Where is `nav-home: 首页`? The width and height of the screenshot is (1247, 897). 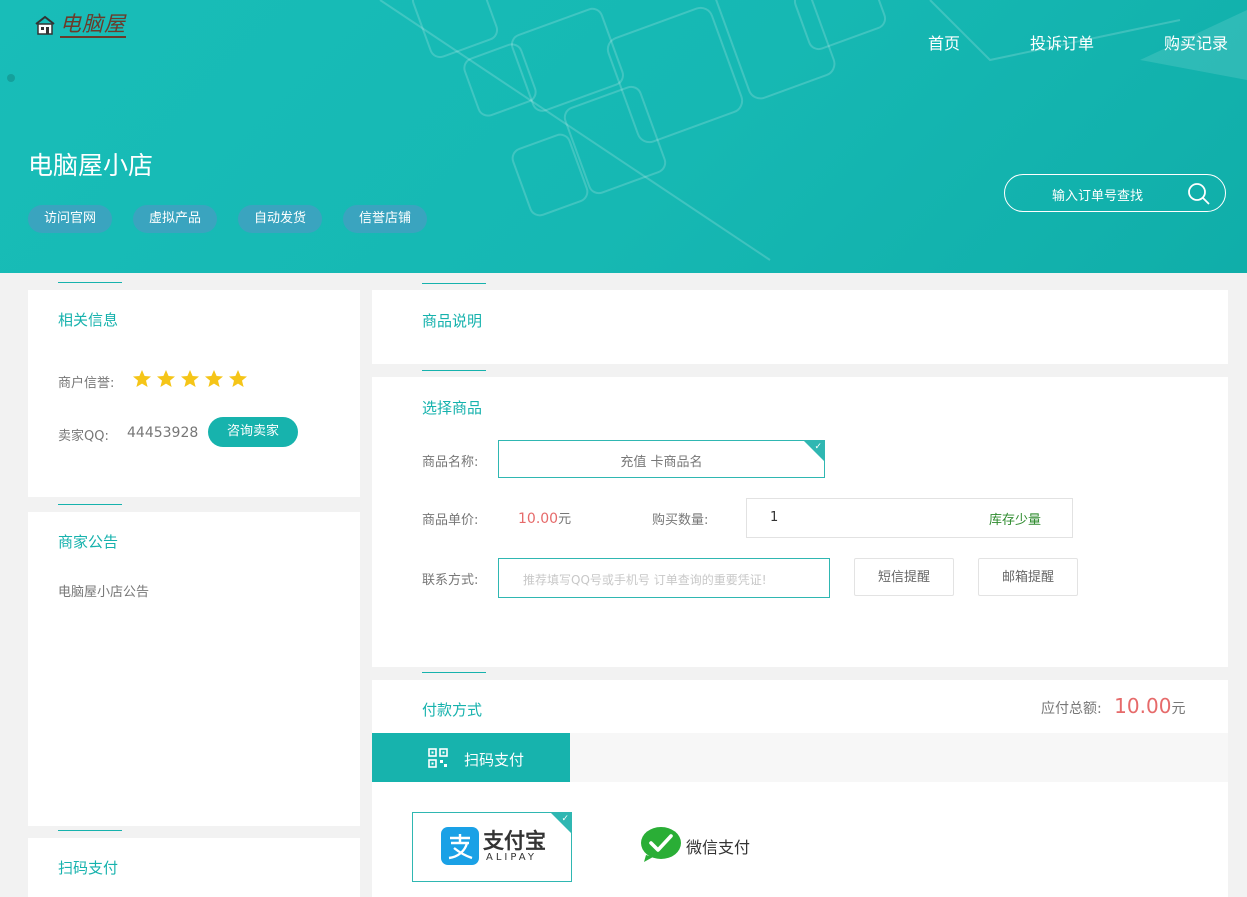 nav-home: 首页 is located at coordinates (944, 42).